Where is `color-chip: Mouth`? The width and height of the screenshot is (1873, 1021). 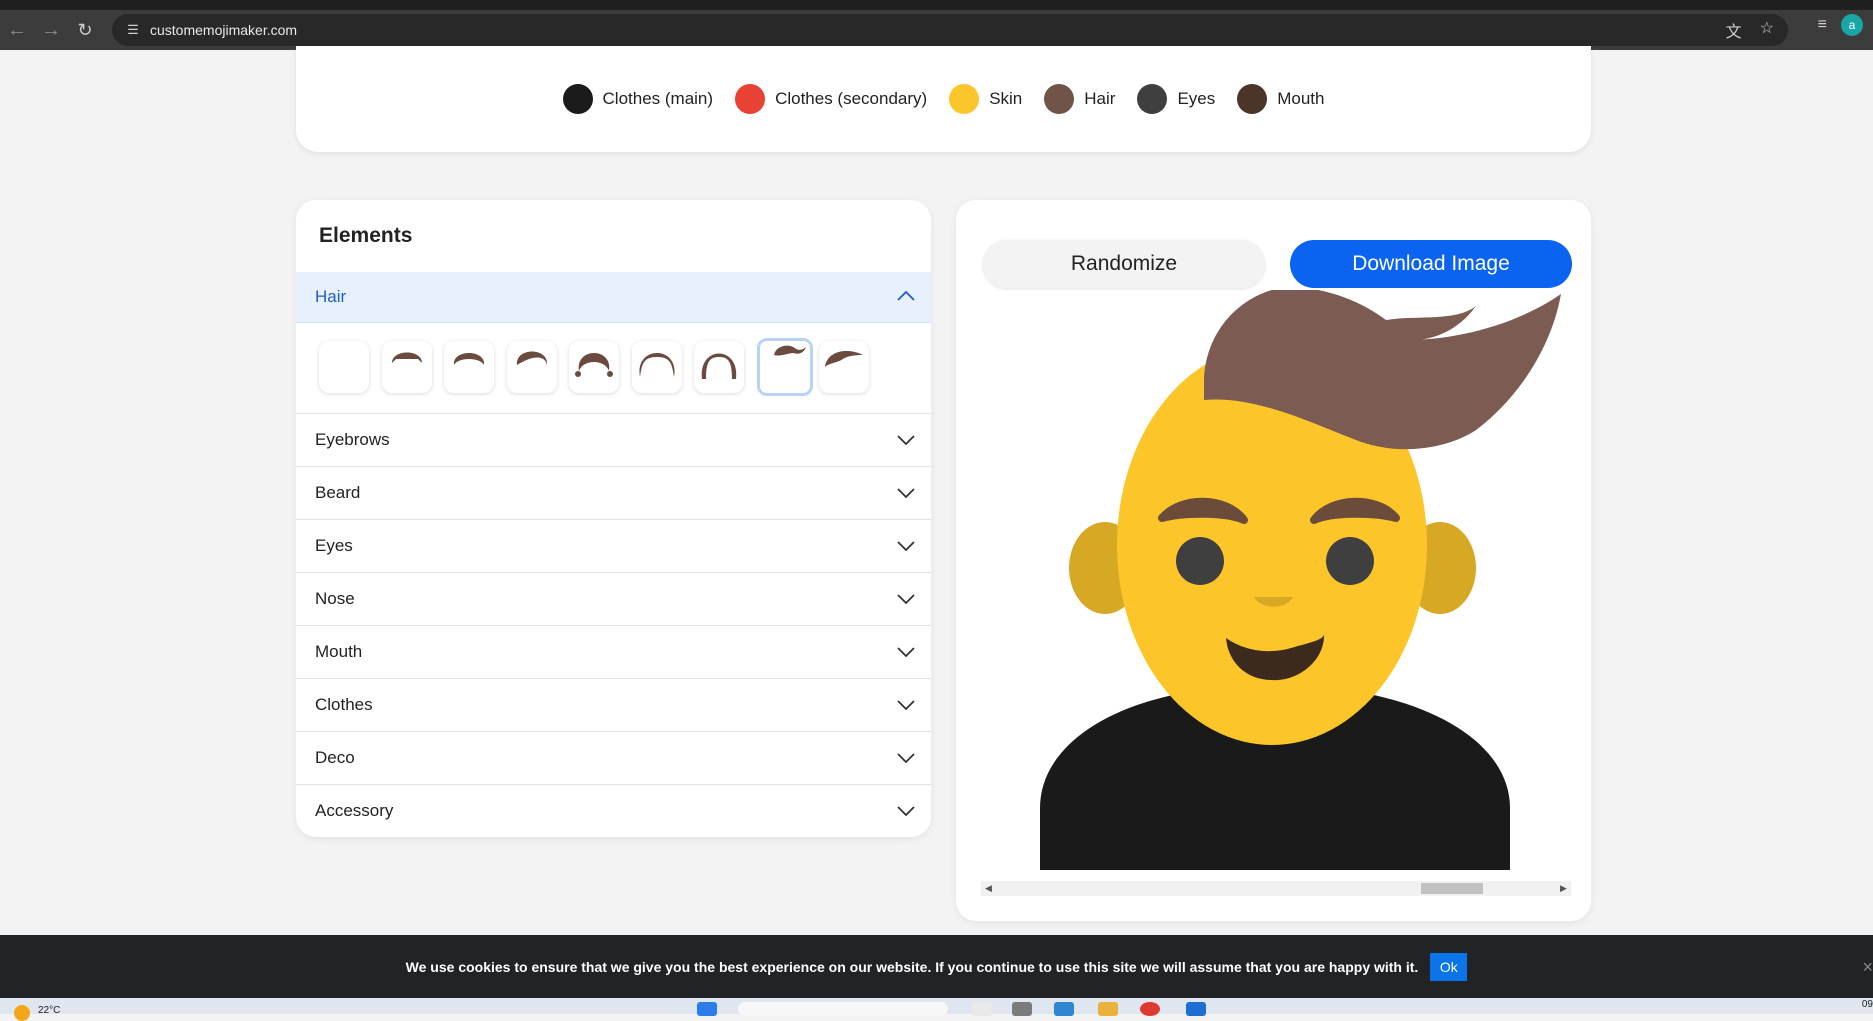
color-chip: Mouth is located at coordinates (1280, 99).